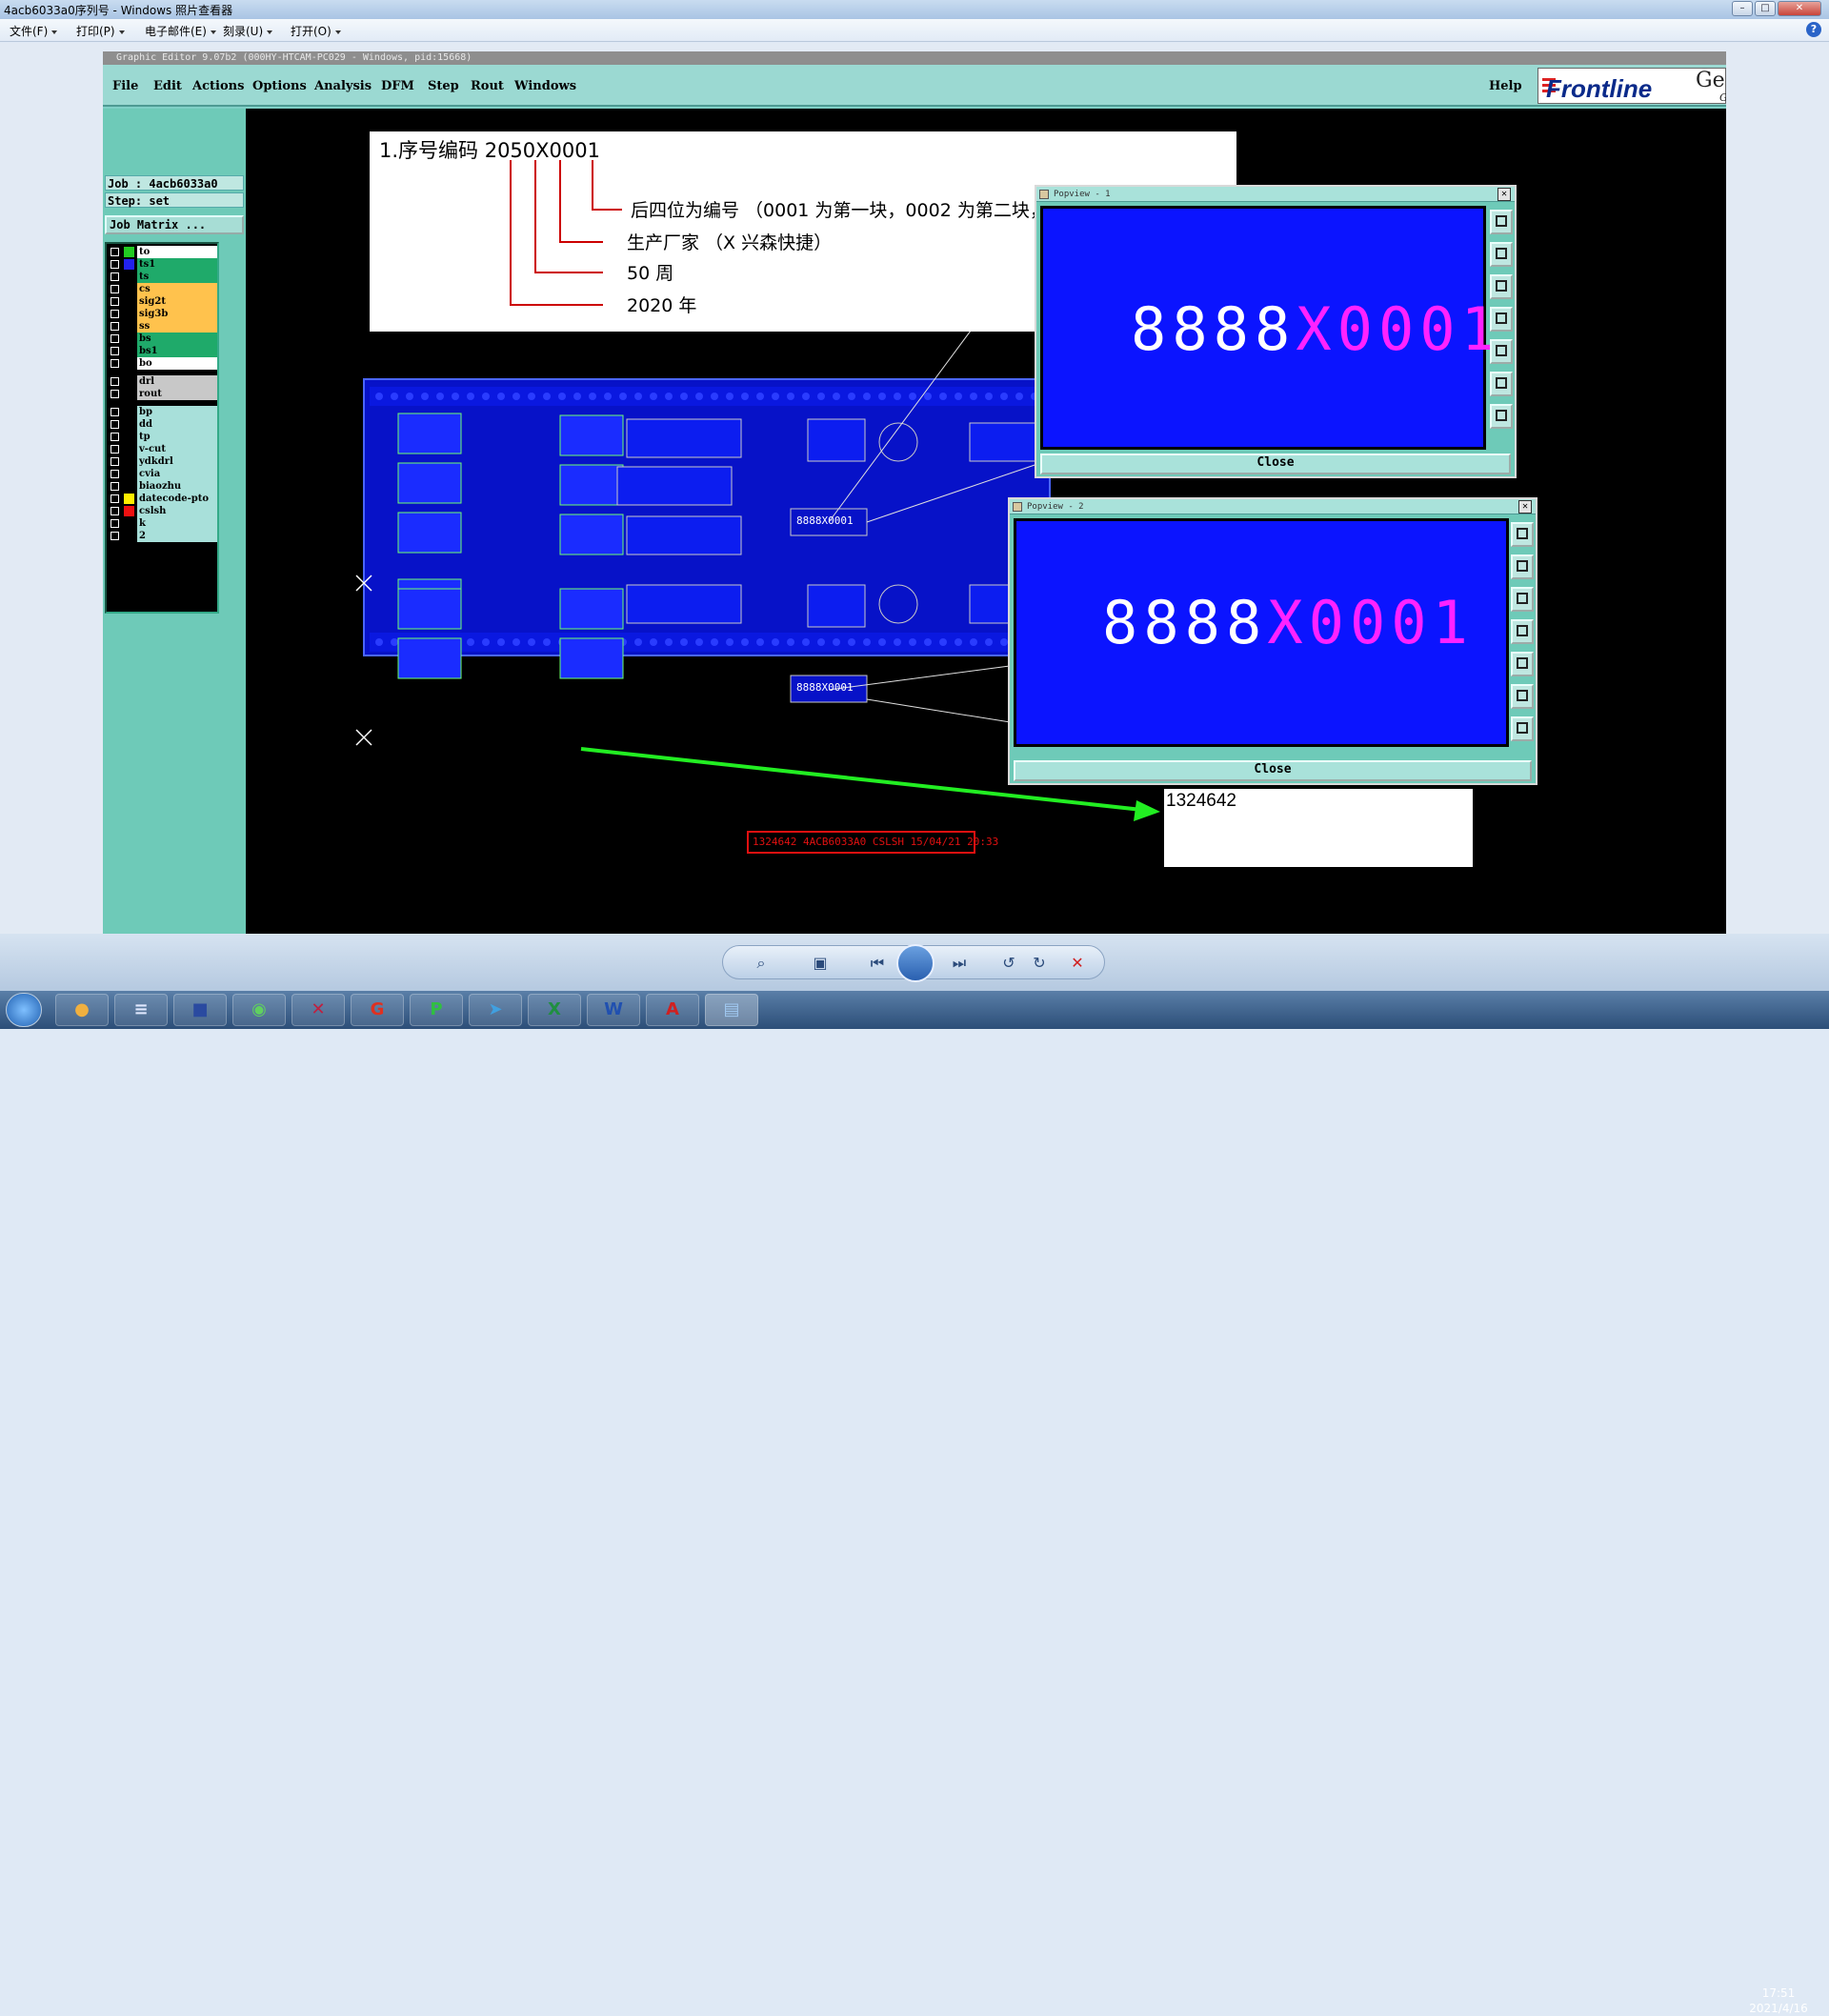 The image size is (1829, 2016). I want to click on layer-row: ss, so click(164, 326).